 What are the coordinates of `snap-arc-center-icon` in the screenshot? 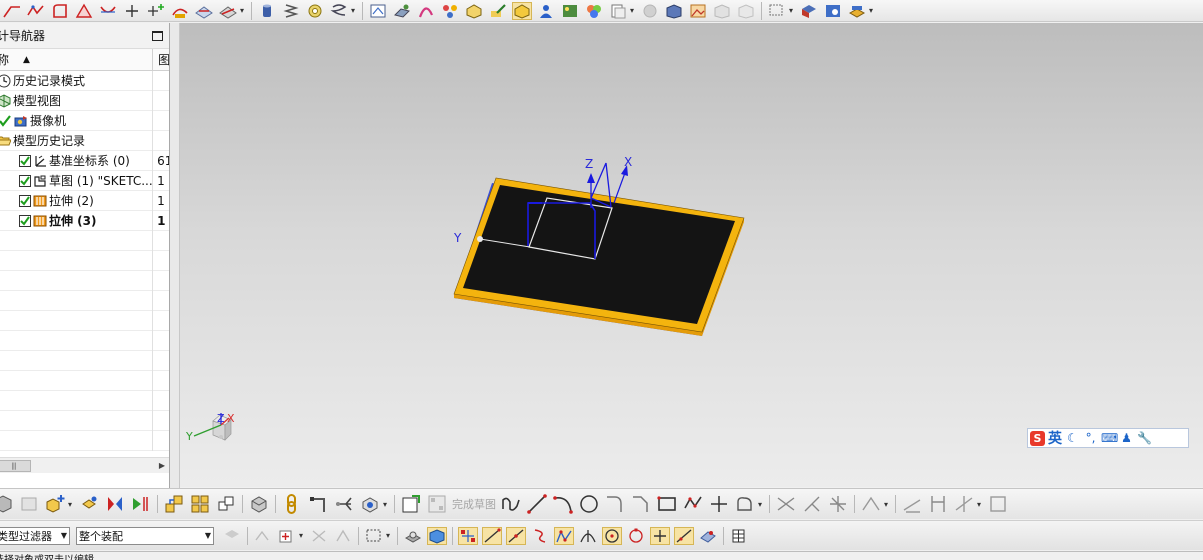 It's located at (612, 535).